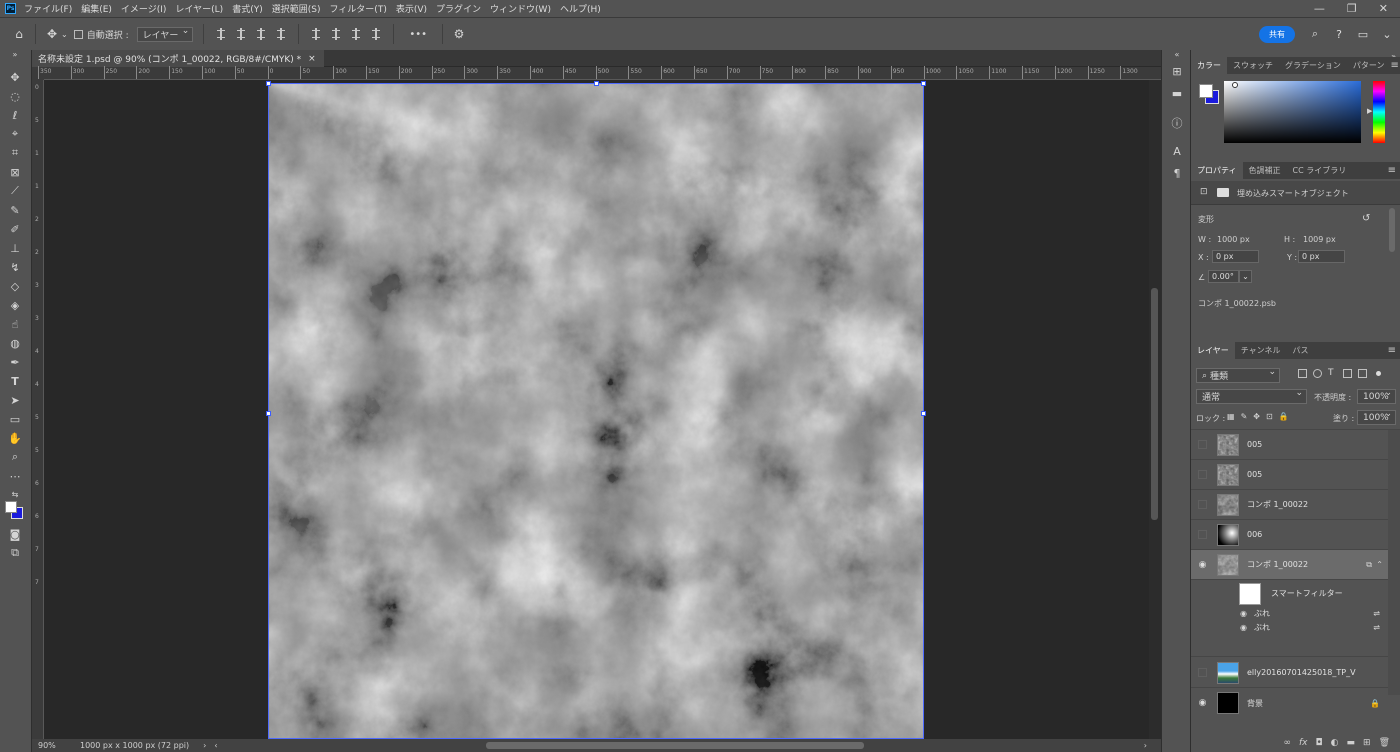 Image resolution: width=1400 pixels, height=752 pixels. I want to click on eyedropper-tool-icon: ⟋, so click(15, 191).